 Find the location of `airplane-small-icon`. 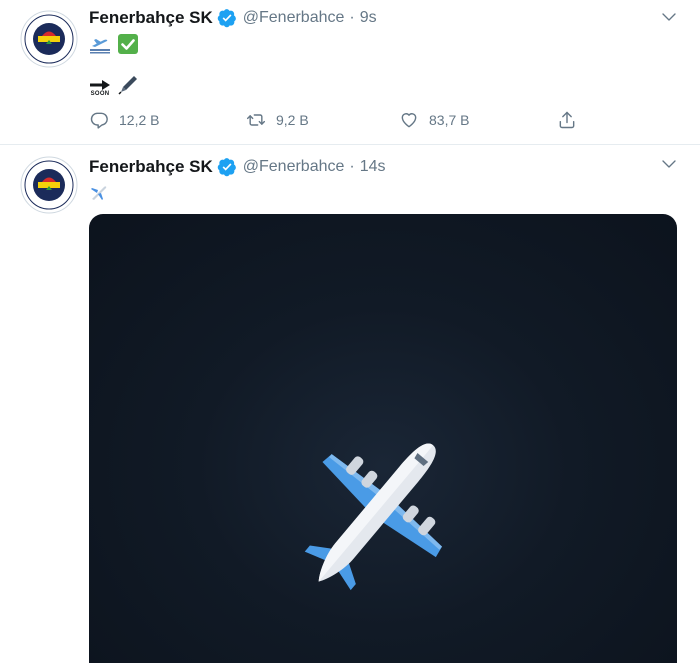

airplane-small-icon is located at coordinates (99, 194).